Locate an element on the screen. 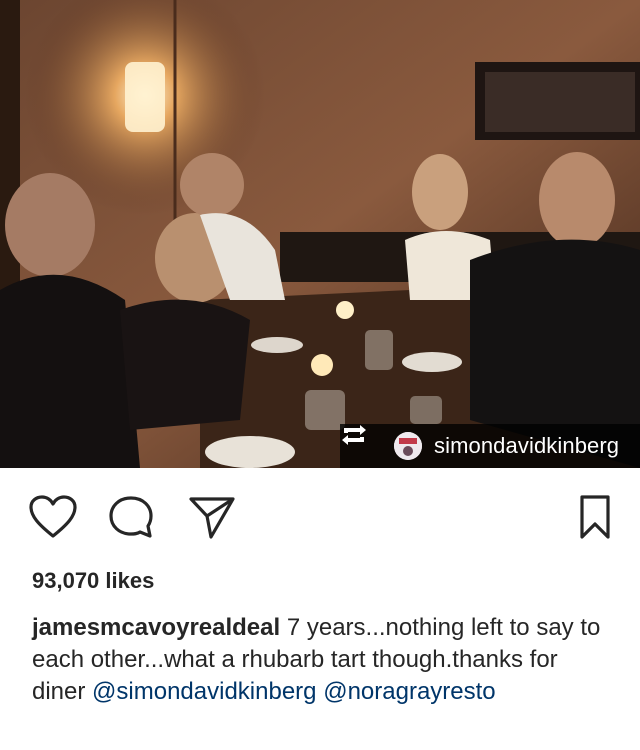 This screenshot has width=640, height=750. mention-link: @simondavidkinberg is located at coordinates (204, 691).